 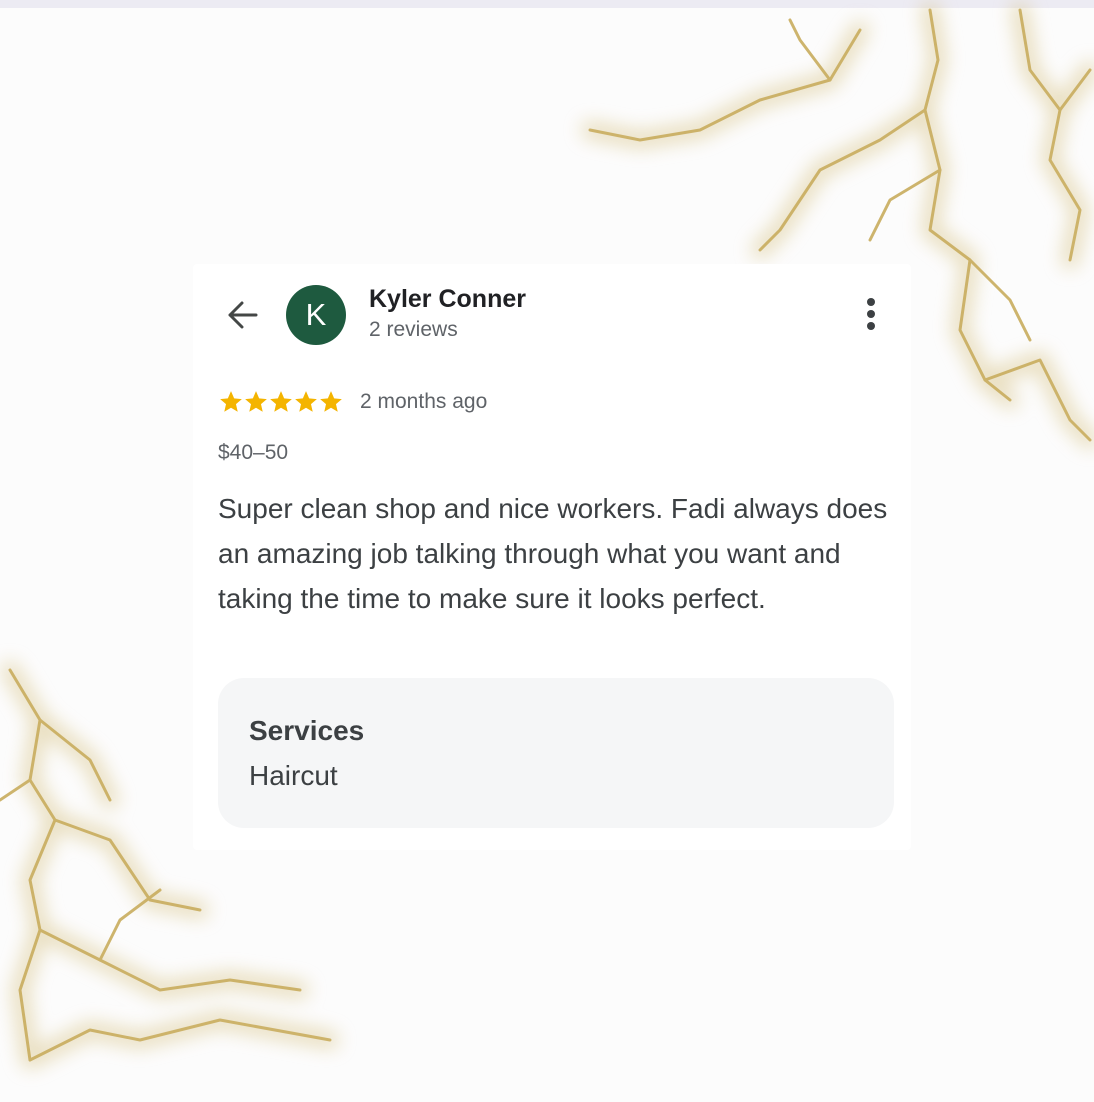 I want to click on more-options-button, so click(x=871, y=314).